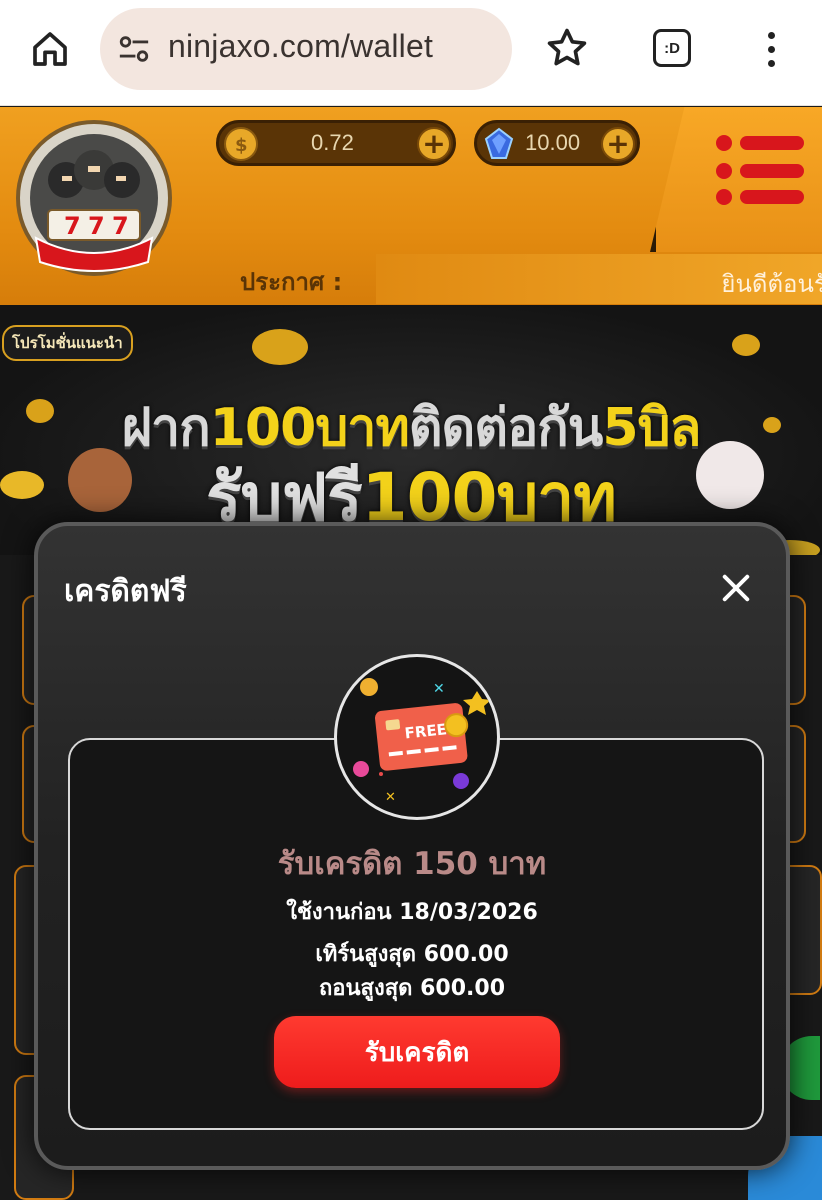  Describe the element at coordinates (422, 741) in the screenshot. I see `free-card-icon: ✕ ✕ FREE` at that location.